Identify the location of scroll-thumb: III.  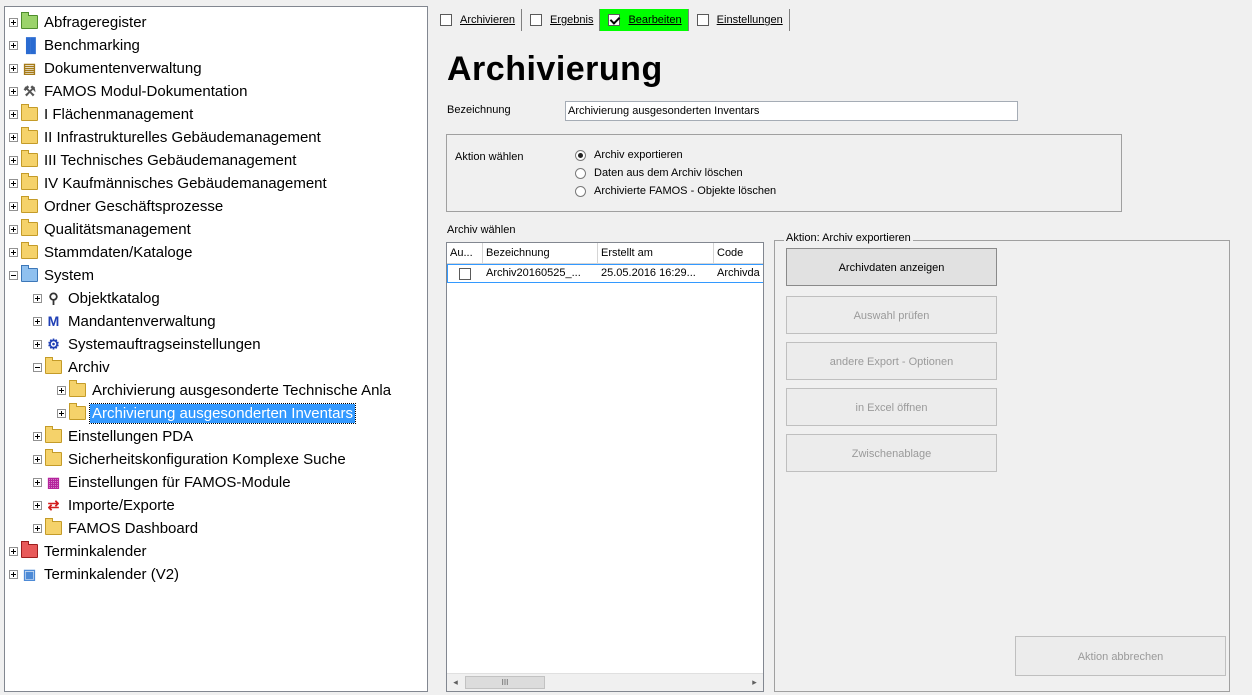
(505, 682).